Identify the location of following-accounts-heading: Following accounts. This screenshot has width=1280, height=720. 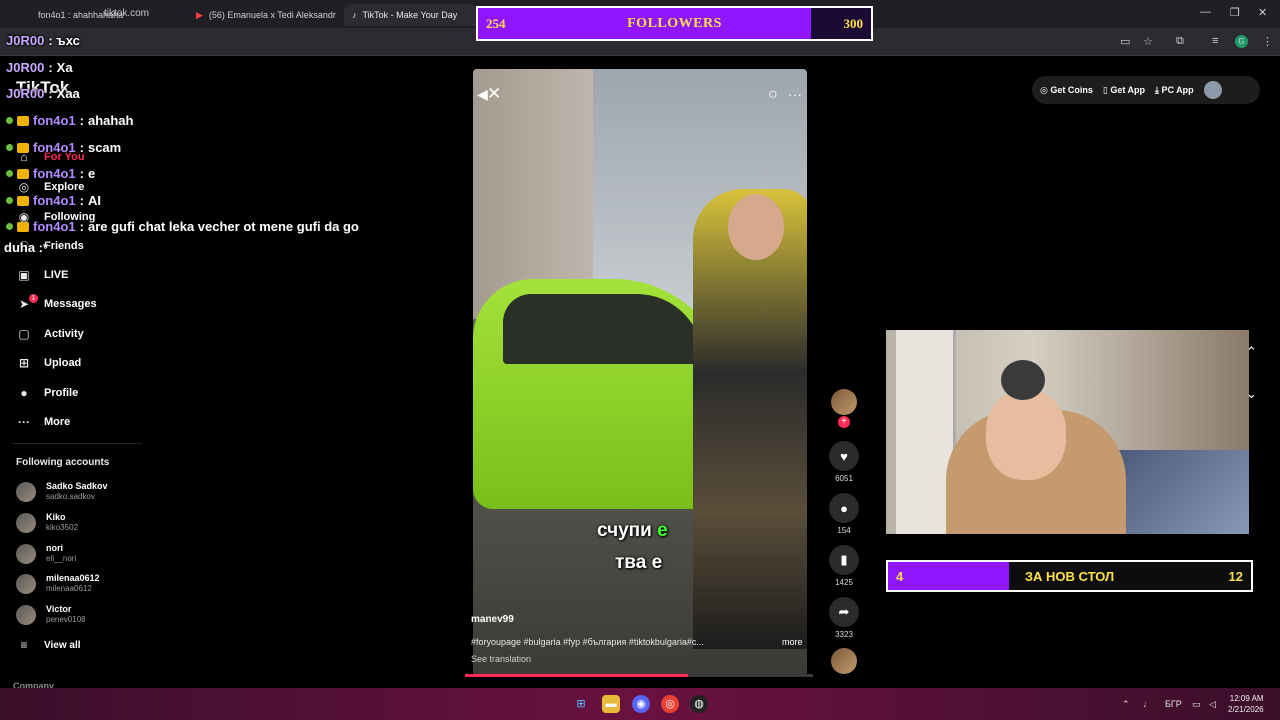
(63, 462).